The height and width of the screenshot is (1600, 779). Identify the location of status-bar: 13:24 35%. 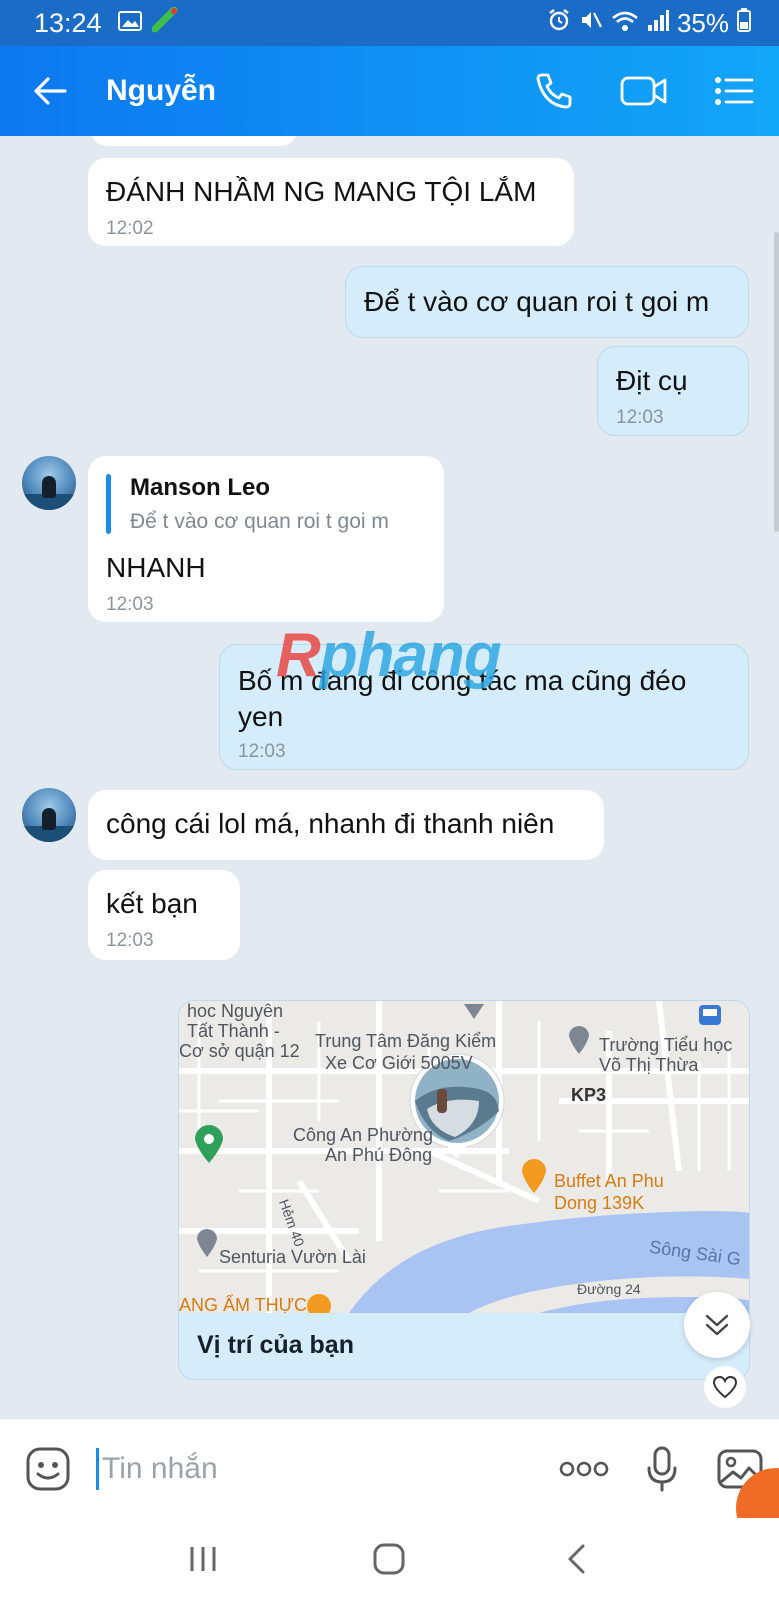
(389, 23).